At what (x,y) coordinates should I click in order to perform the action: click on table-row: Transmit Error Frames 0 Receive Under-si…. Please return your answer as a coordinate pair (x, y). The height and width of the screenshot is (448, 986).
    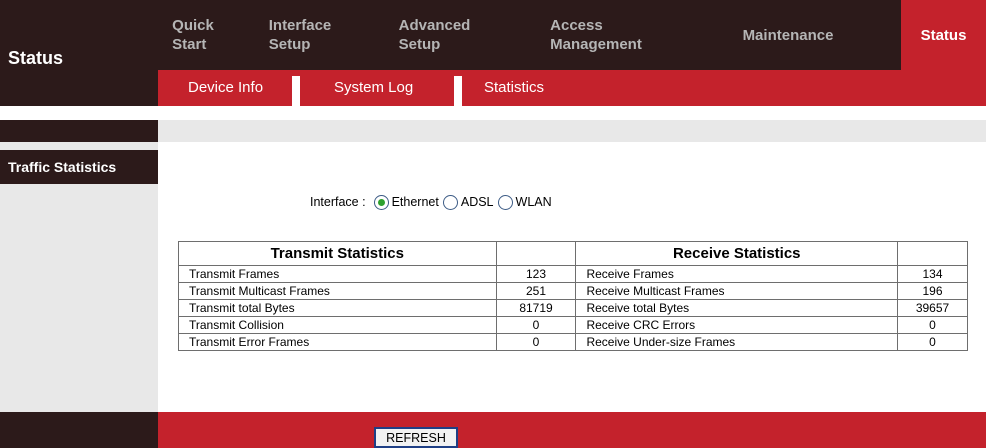
    Looking at the image, I should click on (573, 342).